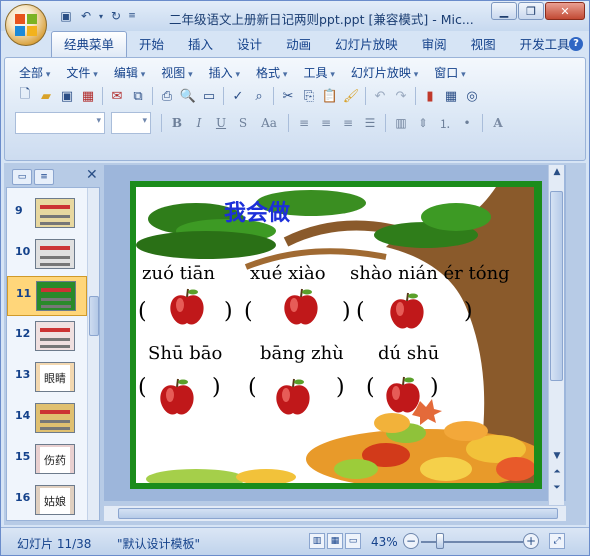 This screenshot has height=556, width=590. Describe the element at coordinates (94, 316) in the screenshot. I see `thumbnails-scroll-thumb` at that location.